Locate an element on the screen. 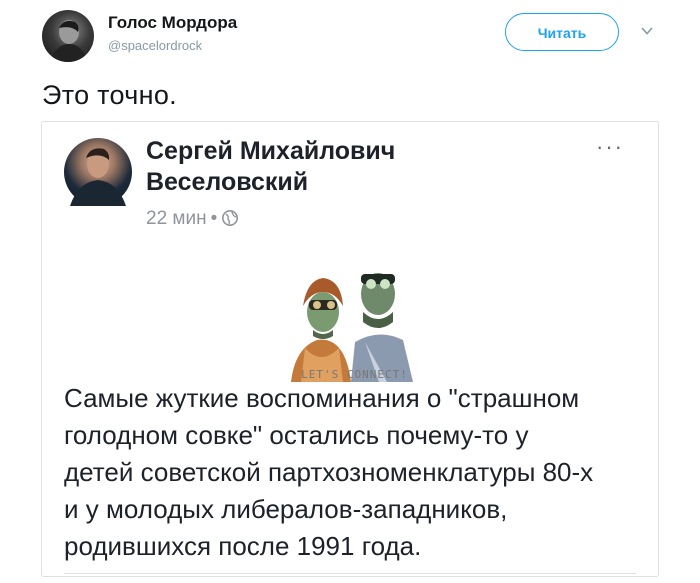 Image resolution: width=700 pixels, height=583 pixels. post-text-line: детей советской партхозноменклатуры 80-х is located at coordinates (329, 472).